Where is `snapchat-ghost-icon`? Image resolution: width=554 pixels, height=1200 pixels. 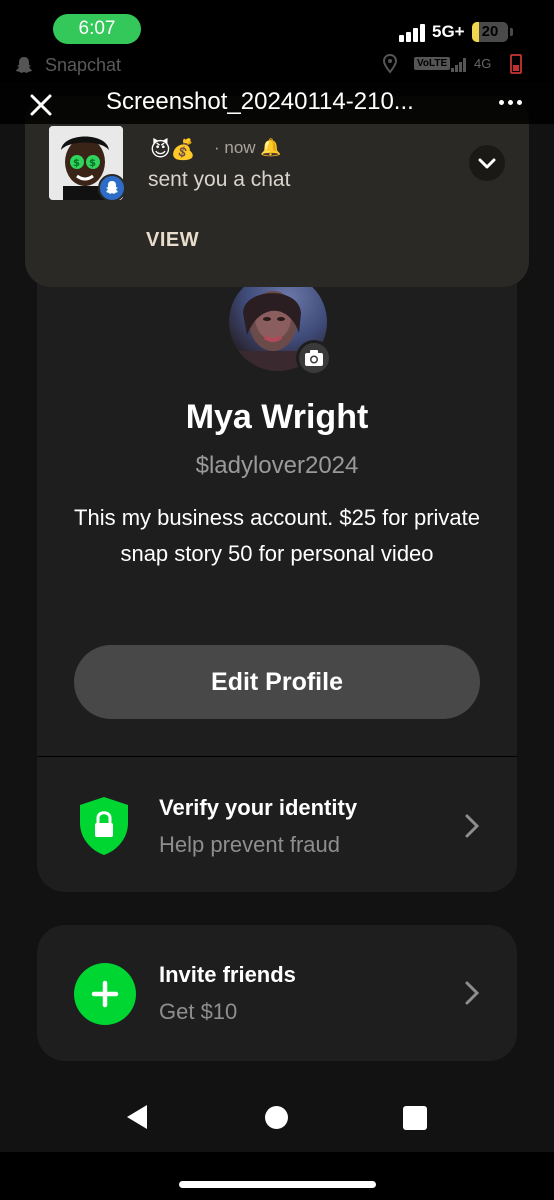
snapchat-ghost-icon is located at coordinates (24, 65).